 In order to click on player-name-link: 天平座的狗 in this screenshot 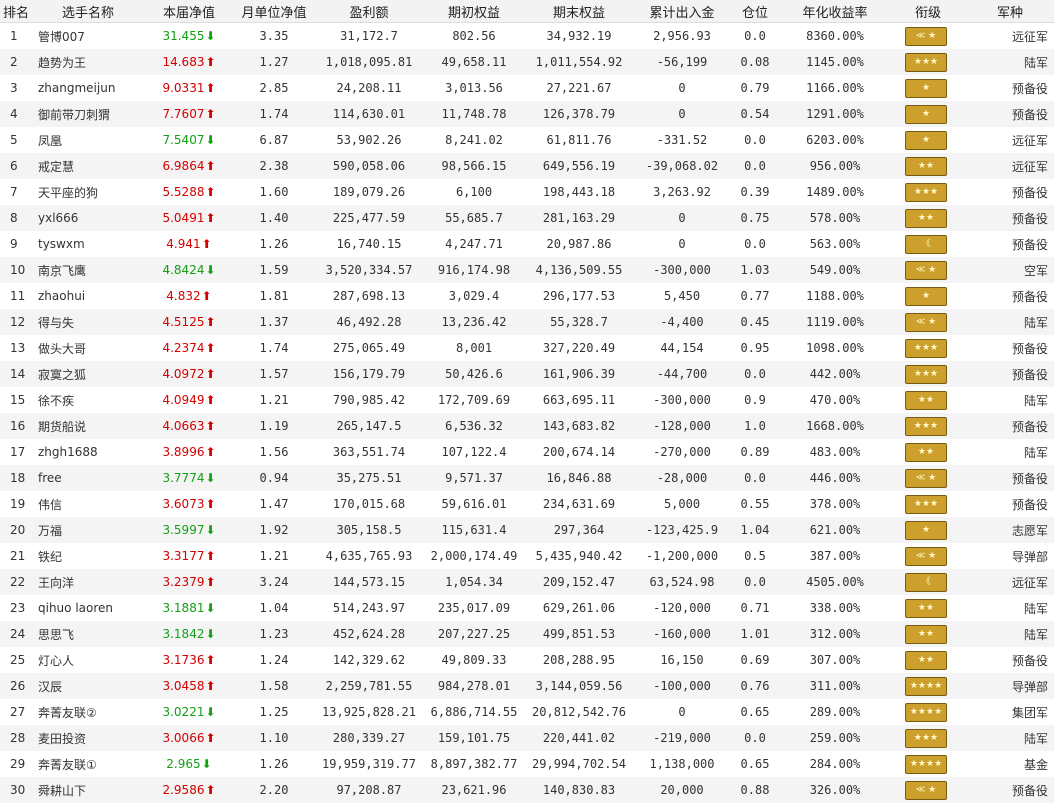, I will do `click(88, 192)`.